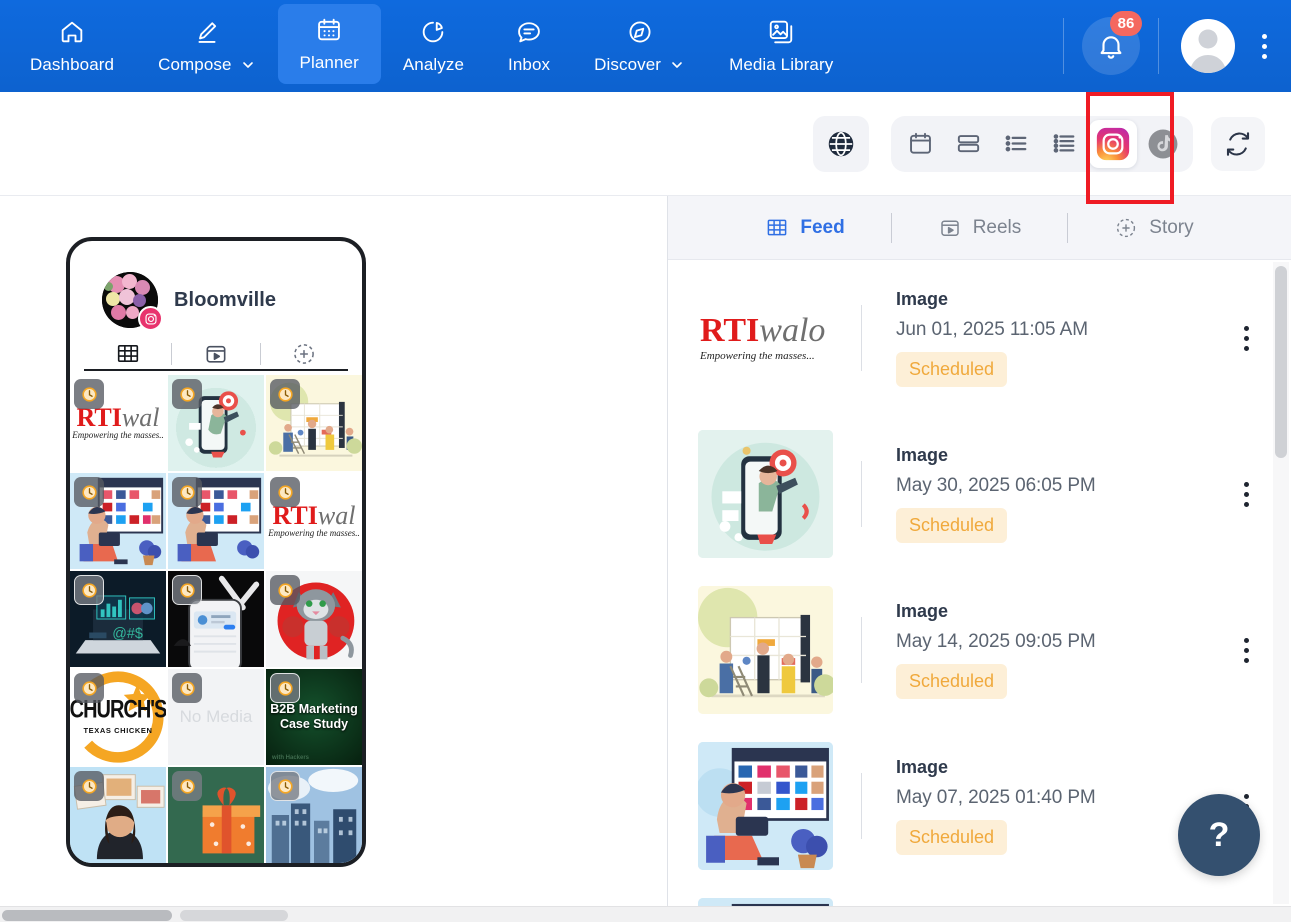 The height and width of the screenshot is (922, 1291). What do you see at coordinates (639, 46) in the screenshot?
I see `nav-item-discover: Discover` at bounding box center [639, 46].